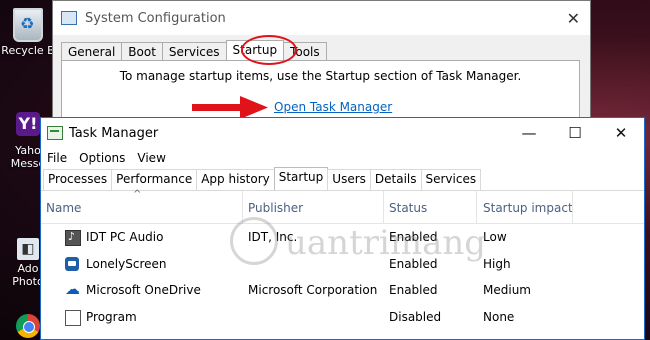 Image resolution: width=650 pixels, height=340 pixels. Describe the element at coordinates (143, 290) in the screenshot. I see `cell-name: Microsoft OneDrive` at that location.